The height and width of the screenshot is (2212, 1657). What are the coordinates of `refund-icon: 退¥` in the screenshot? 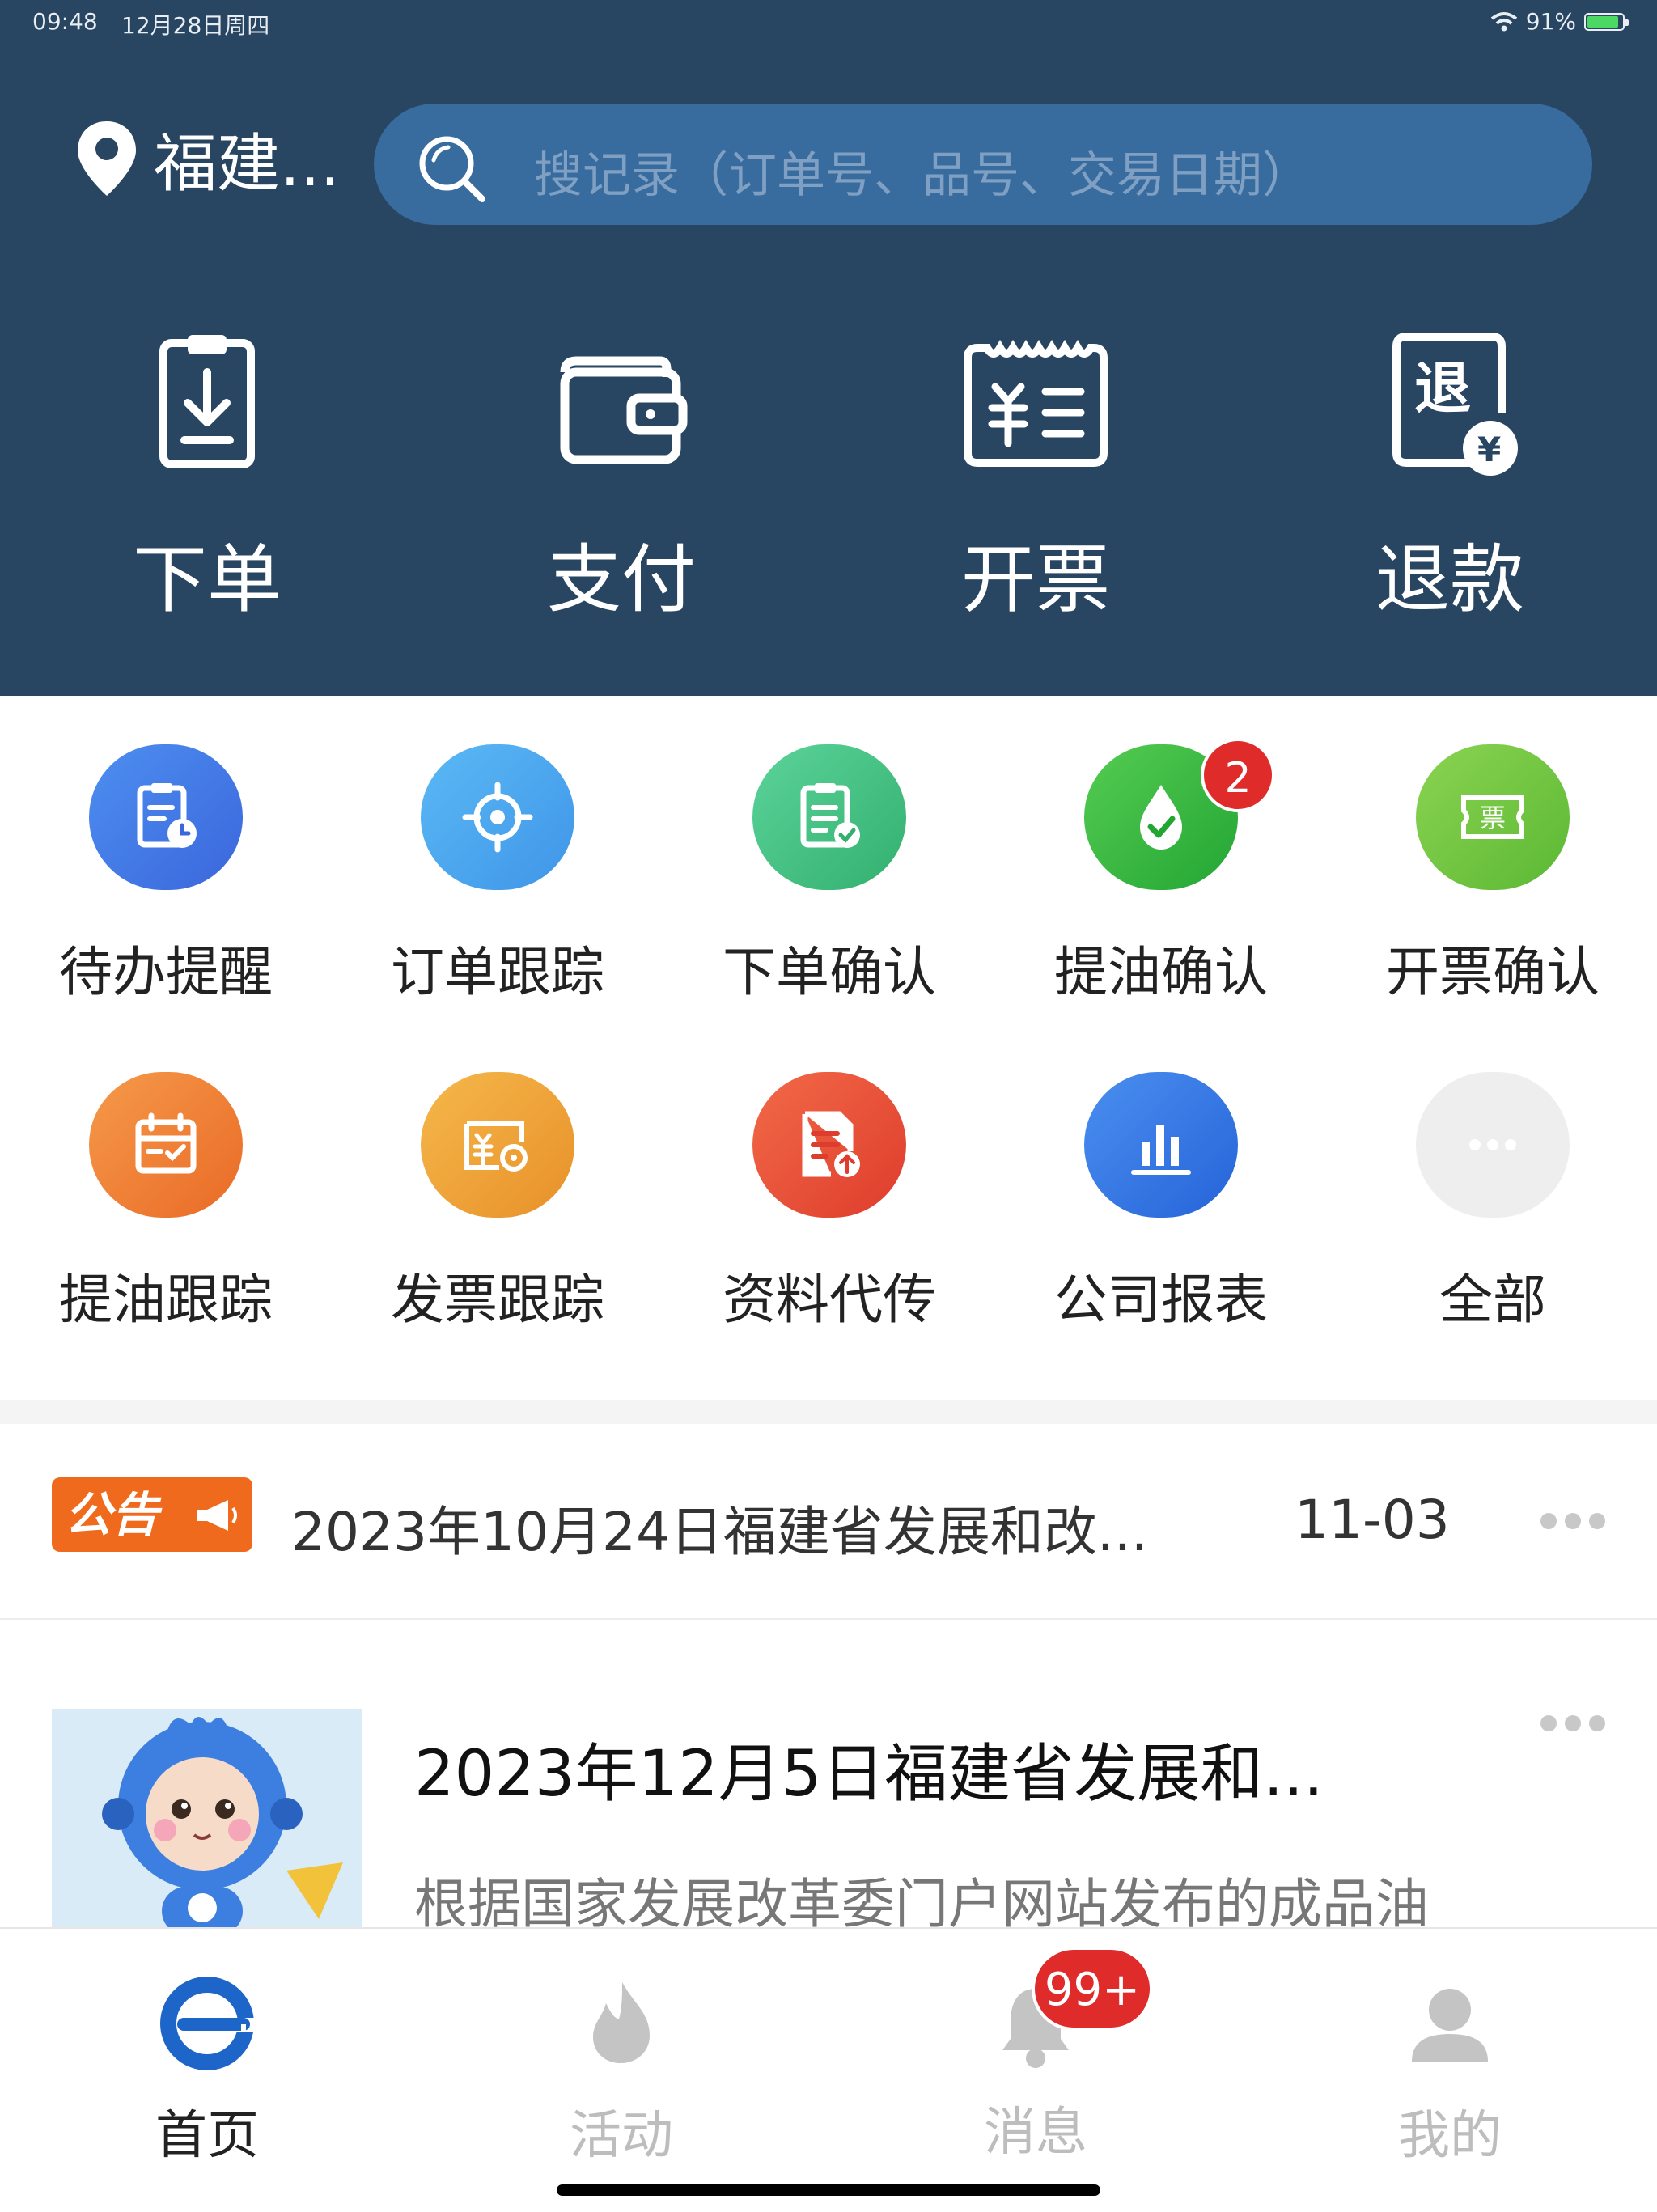 It's located at (1455, 404).